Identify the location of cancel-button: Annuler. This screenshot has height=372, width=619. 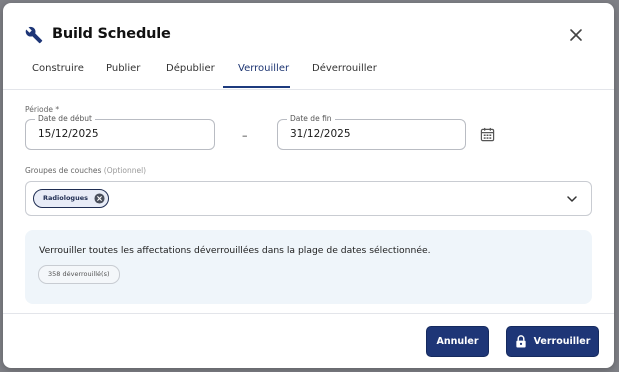
(457, 341).